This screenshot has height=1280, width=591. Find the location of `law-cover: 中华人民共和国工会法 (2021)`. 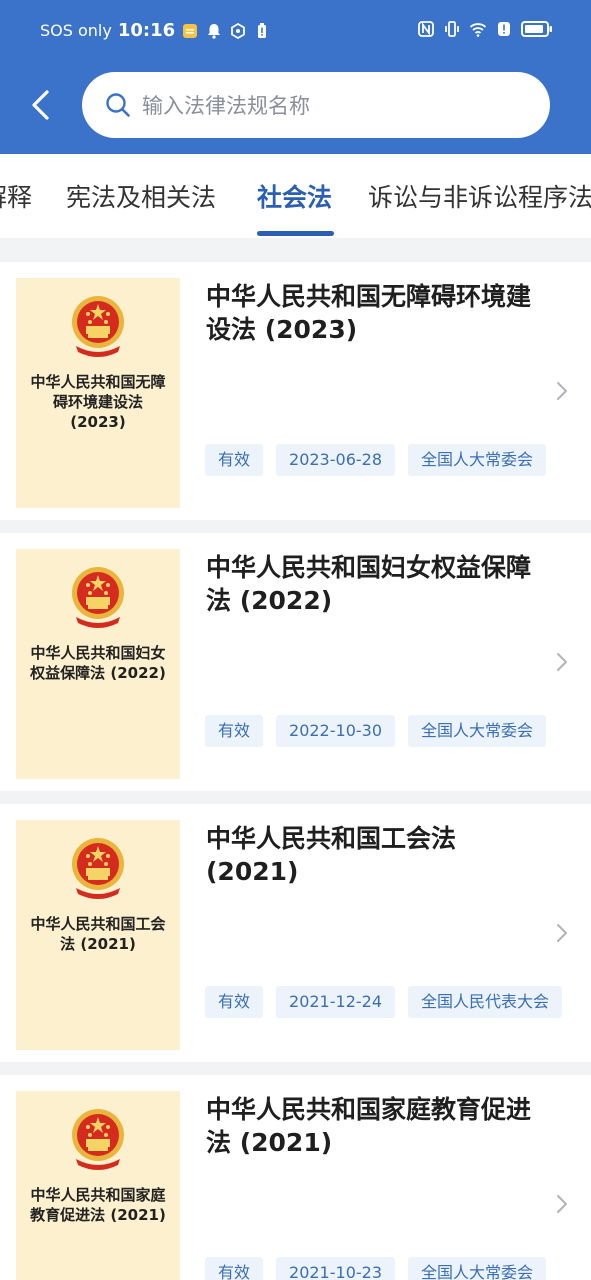

law-cover: 中华人民共和国工会法 (2021) is located at coordinates (98, 935).